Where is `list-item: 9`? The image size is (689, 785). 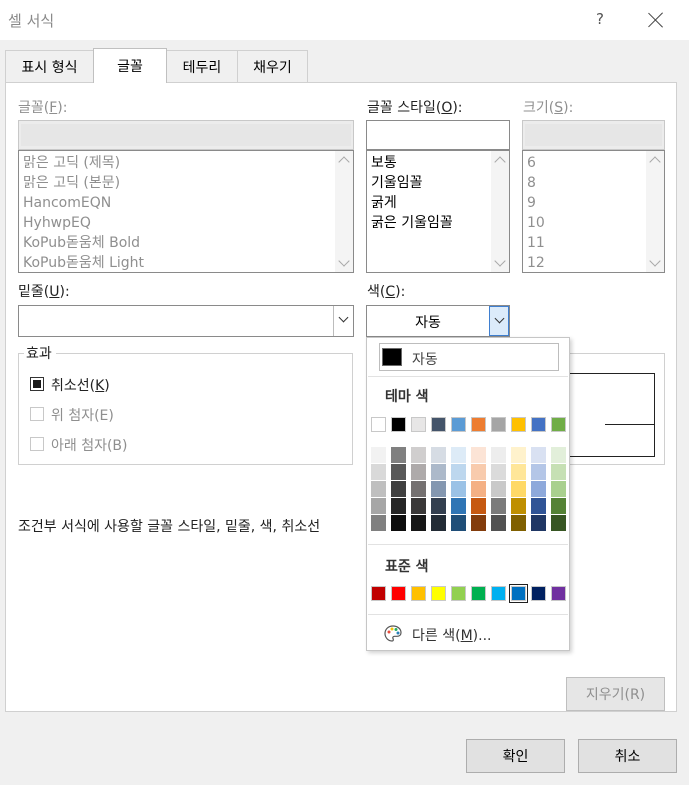
list-item: 9 is located at coordinates (531, 203).